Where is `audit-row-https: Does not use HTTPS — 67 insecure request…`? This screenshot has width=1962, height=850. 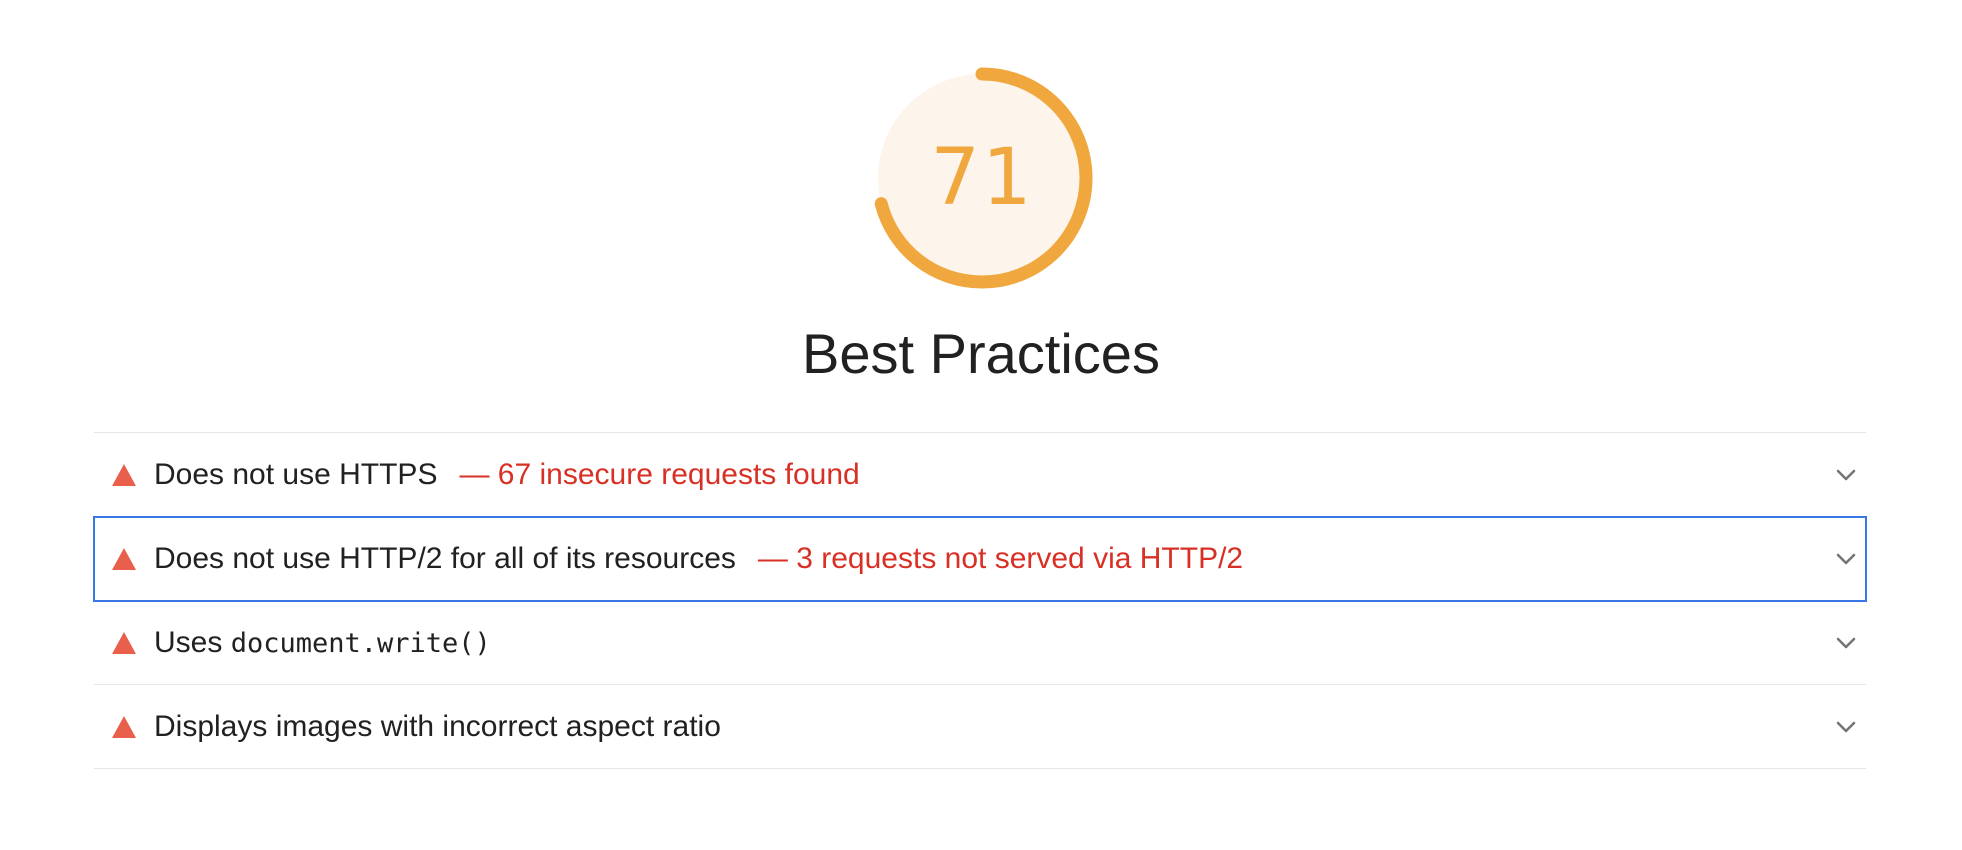
audit-row-https: Does not use HTTPS — 67 insecure request… is located at coordinates (980, 475).